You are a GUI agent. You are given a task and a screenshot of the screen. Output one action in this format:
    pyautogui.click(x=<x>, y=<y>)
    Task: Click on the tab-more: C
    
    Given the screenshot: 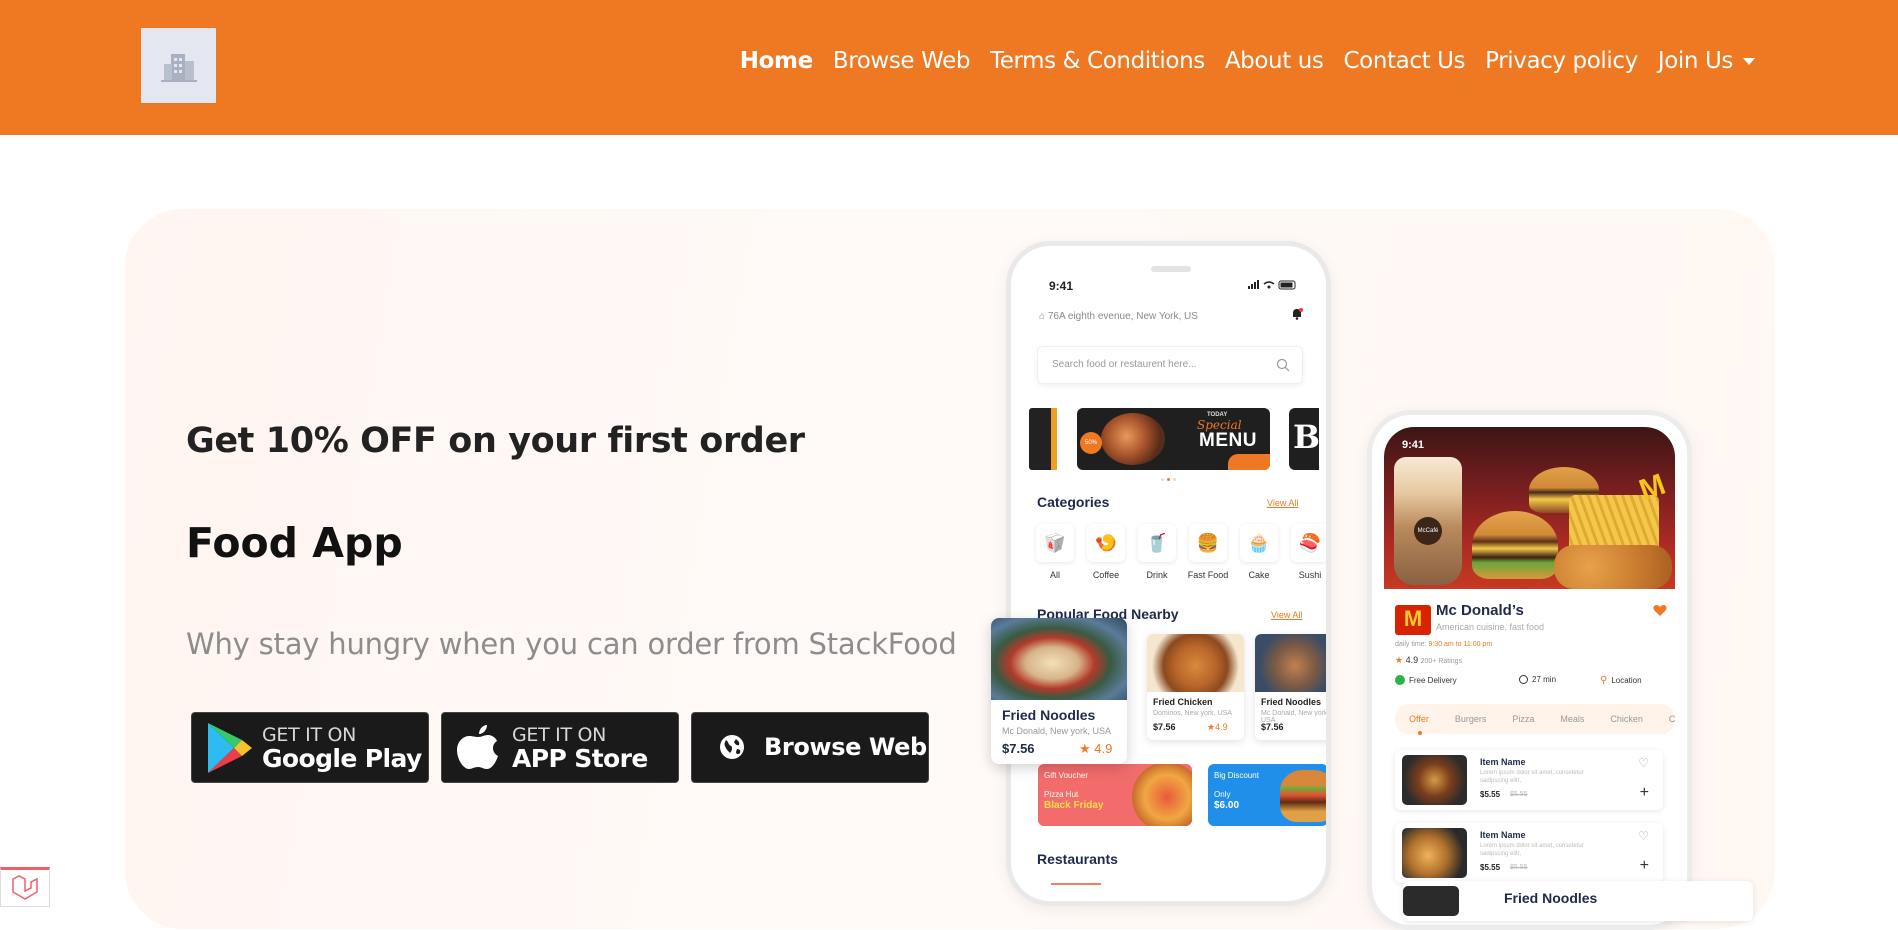 What is the action you would take?
    pyautogui.click(x=1672, y=719)
    